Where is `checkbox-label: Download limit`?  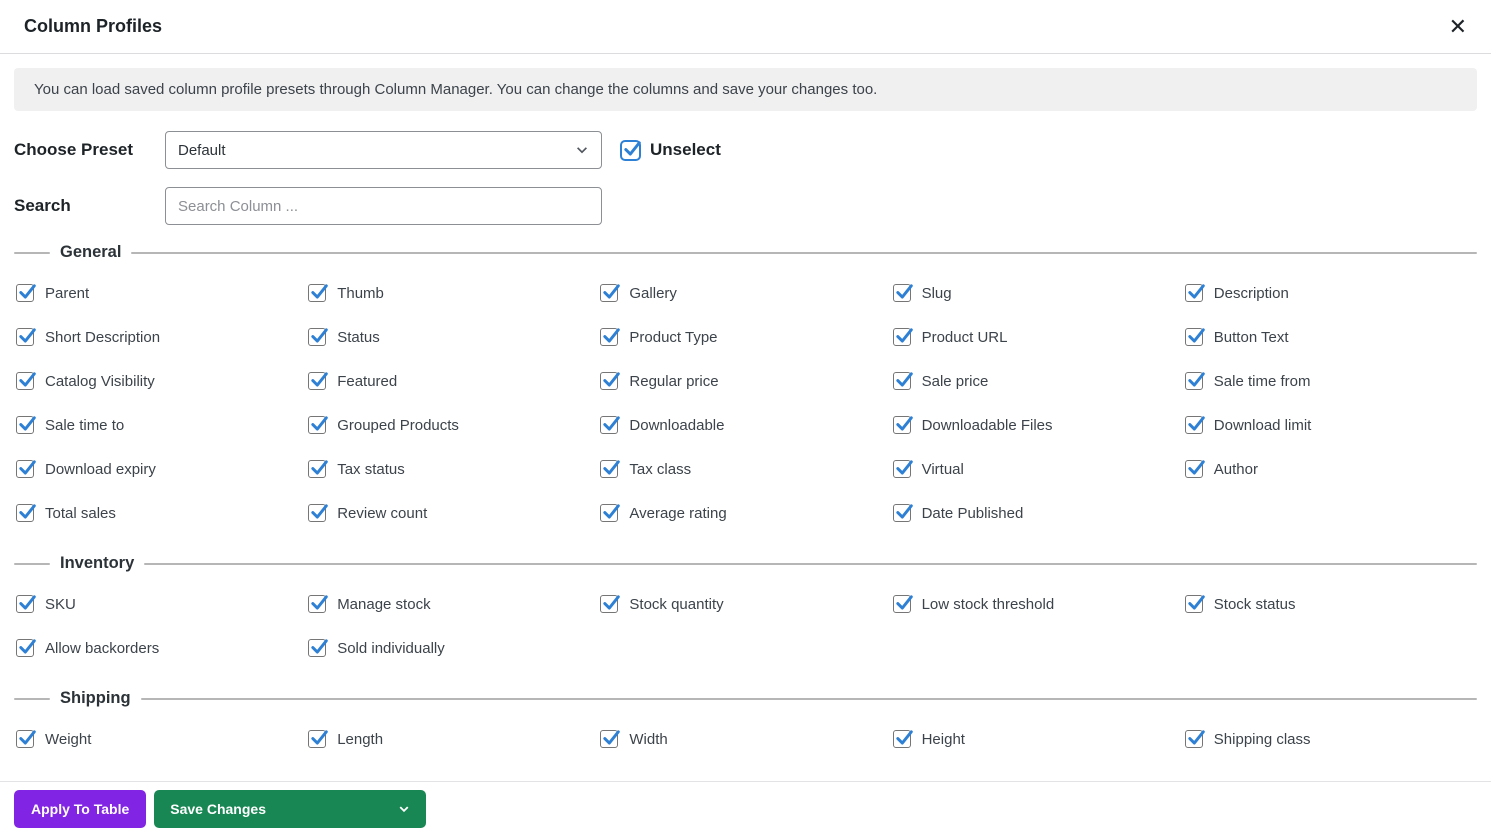 checkbox-label: Download limit is located at coordinates (1262, 425).